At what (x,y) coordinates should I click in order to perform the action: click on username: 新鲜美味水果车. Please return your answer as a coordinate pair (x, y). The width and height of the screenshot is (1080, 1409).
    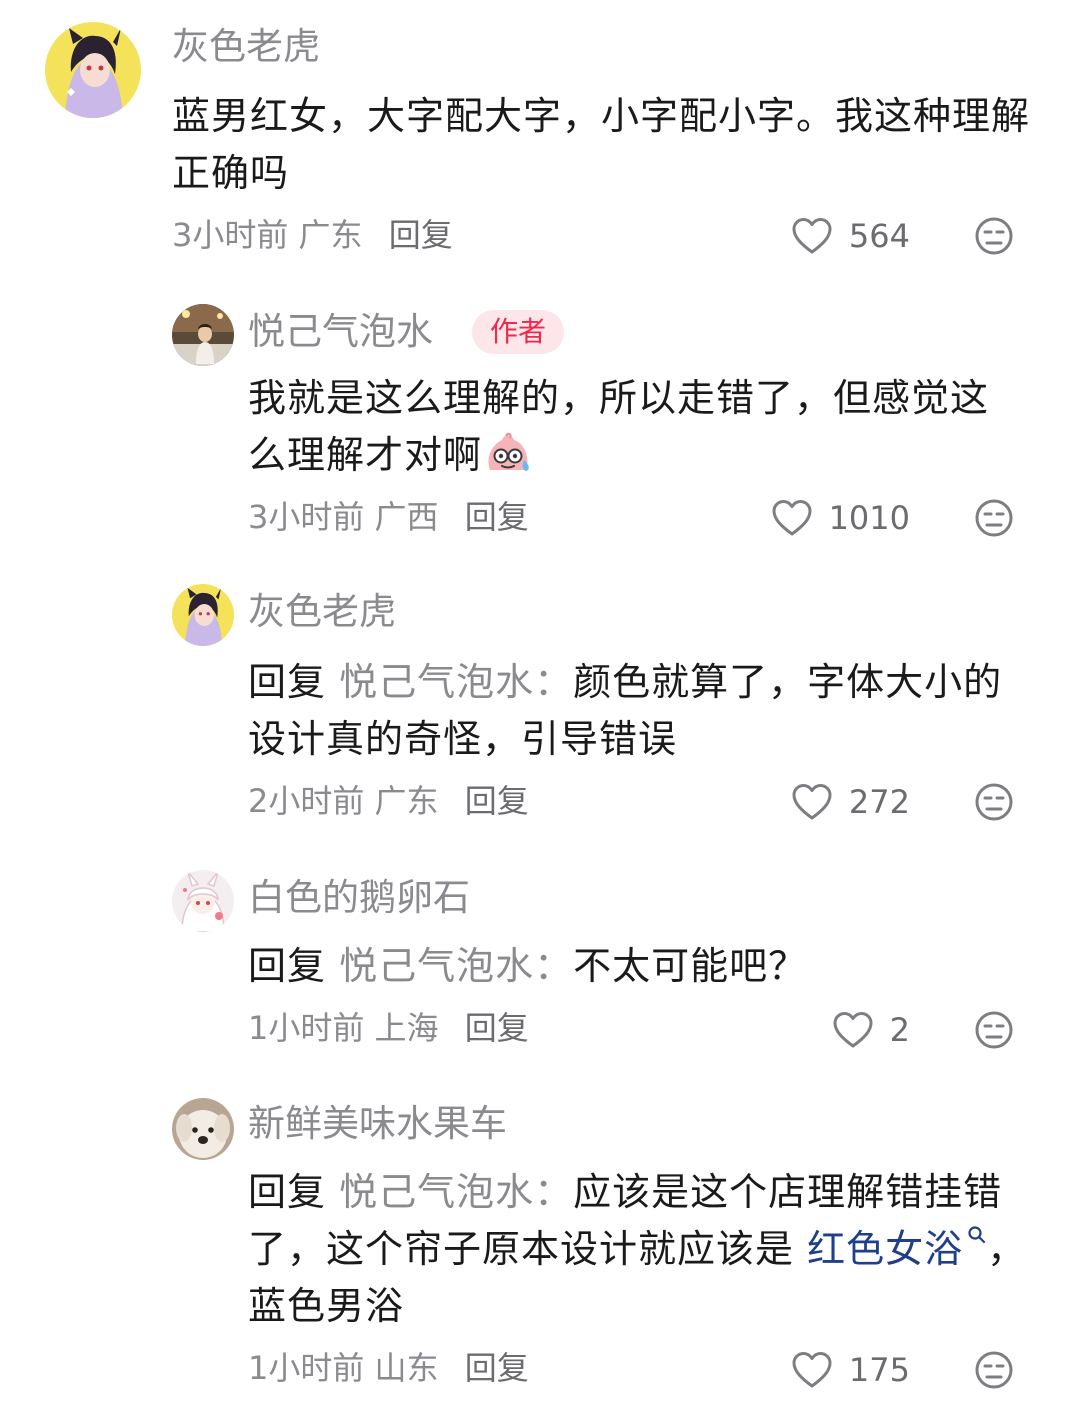
    Looking at the image, I should click on (377, 1123).